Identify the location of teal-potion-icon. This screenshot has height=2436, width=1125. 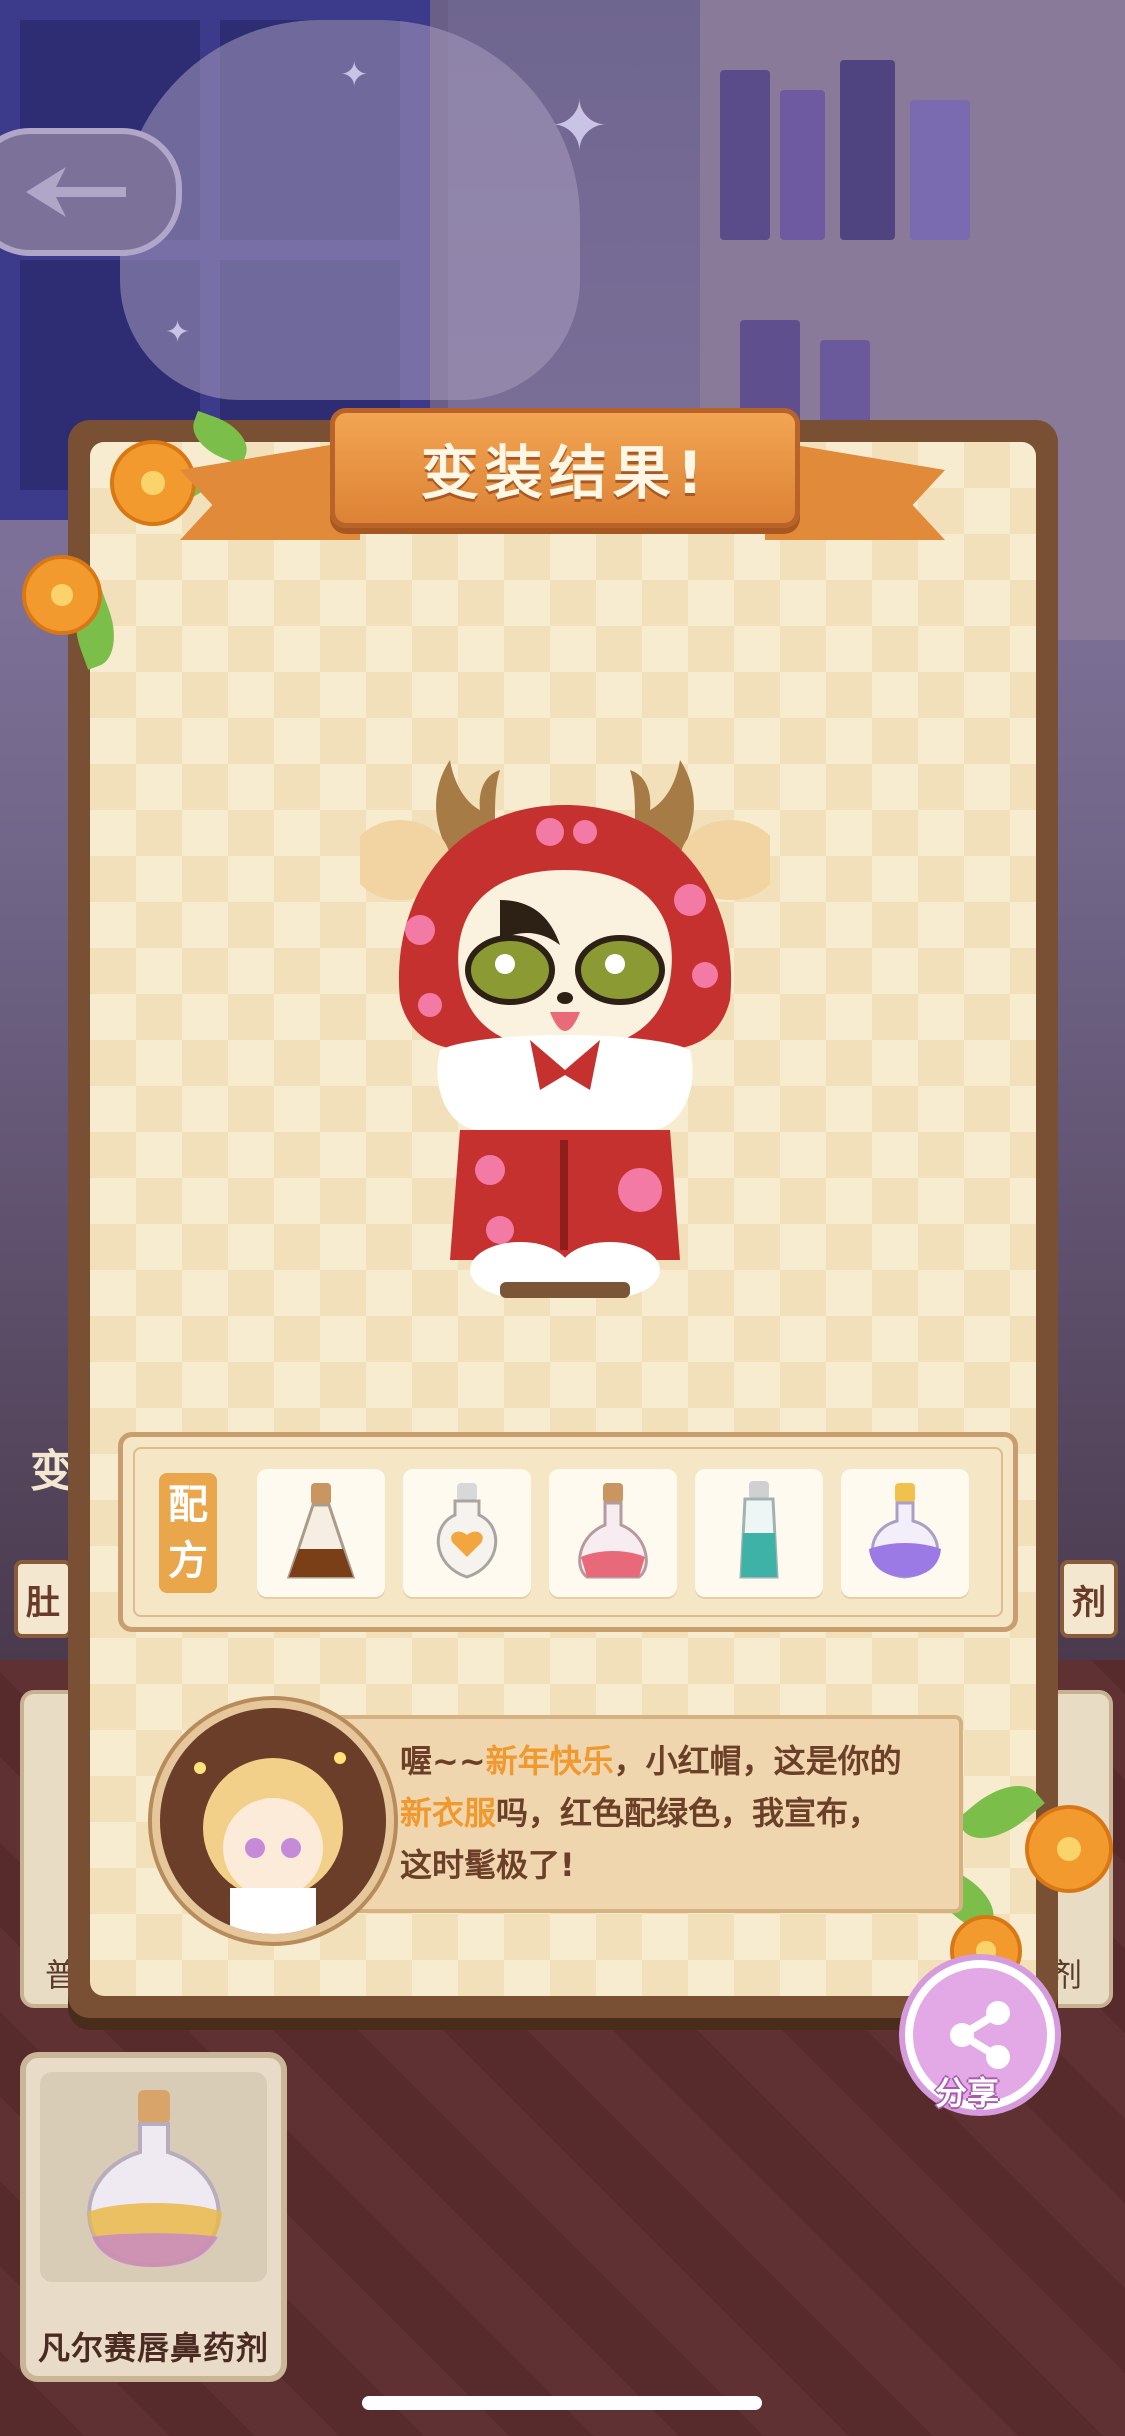
(759, 1530).